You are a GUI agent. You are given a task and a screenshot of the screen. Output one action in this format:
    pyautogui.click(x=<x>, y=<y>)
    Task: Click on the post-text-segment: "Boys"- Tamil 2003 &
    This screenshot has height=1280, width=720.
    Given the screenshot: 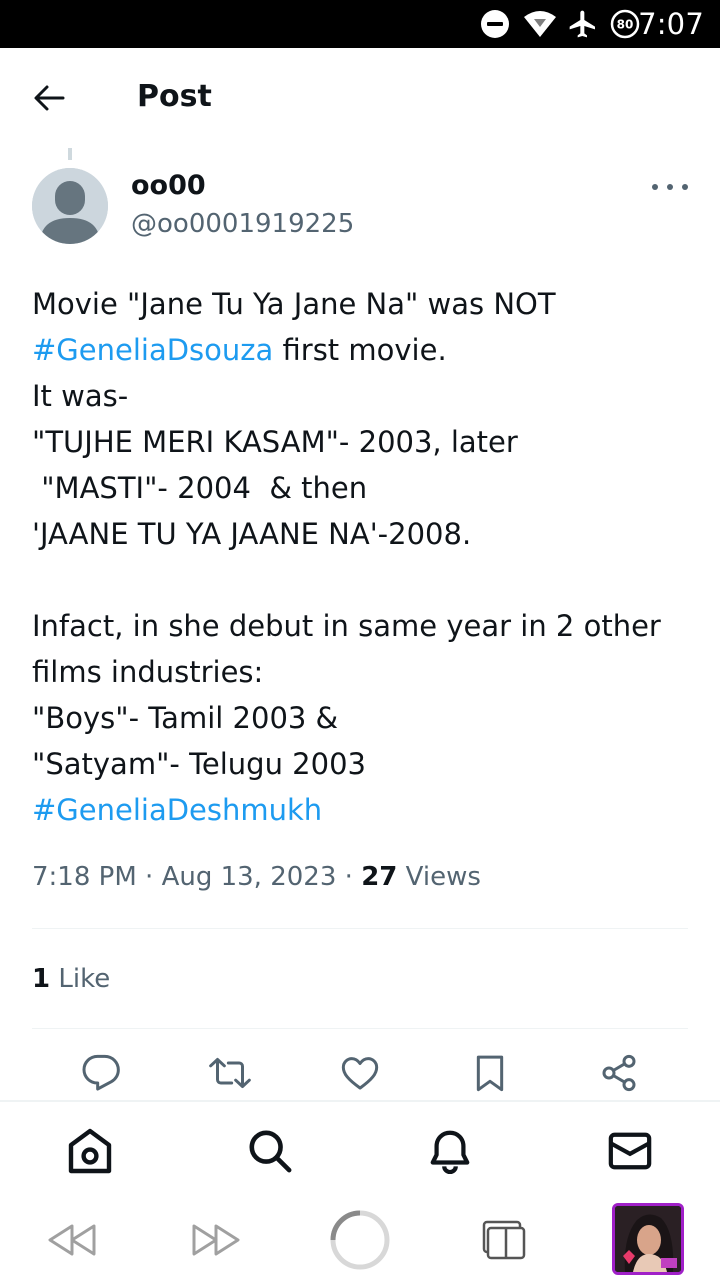 What is the action you would take?
    pyautogui.click(x=185, y=718)
    